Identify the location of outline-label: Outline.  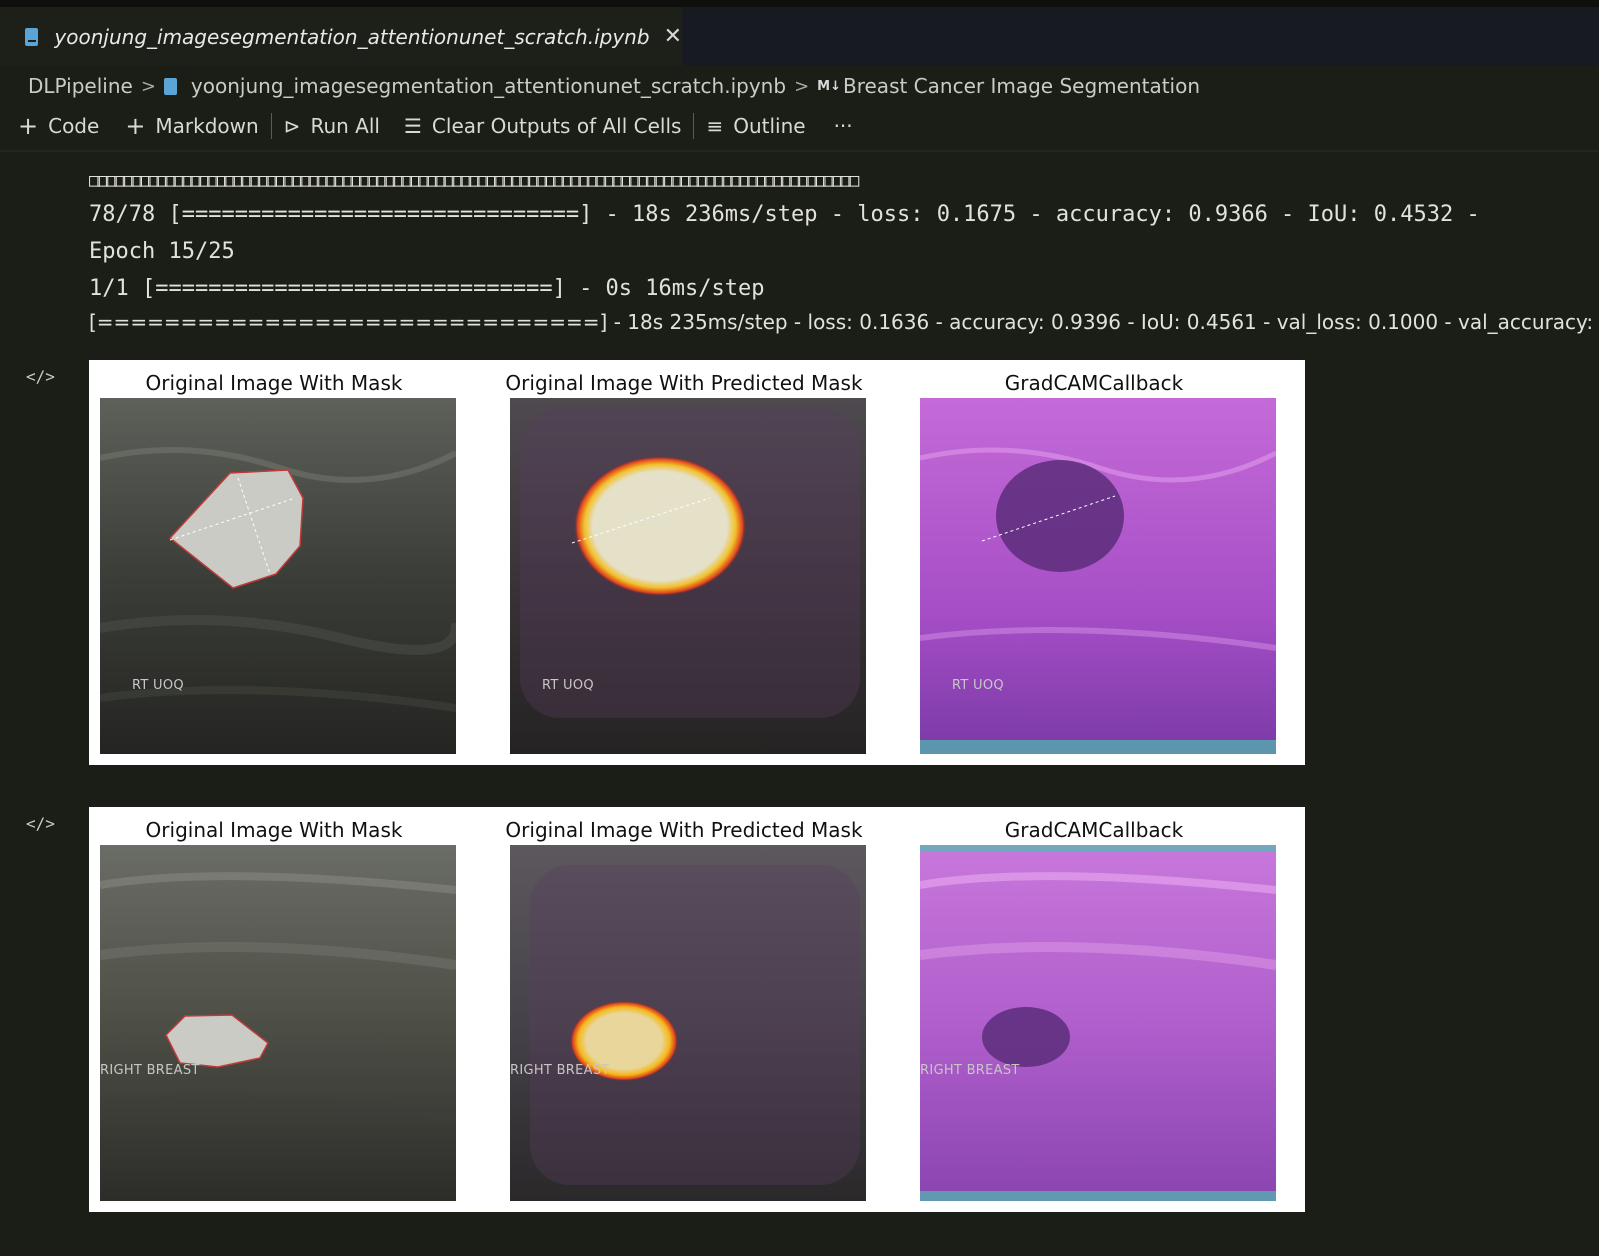
(769, 126).